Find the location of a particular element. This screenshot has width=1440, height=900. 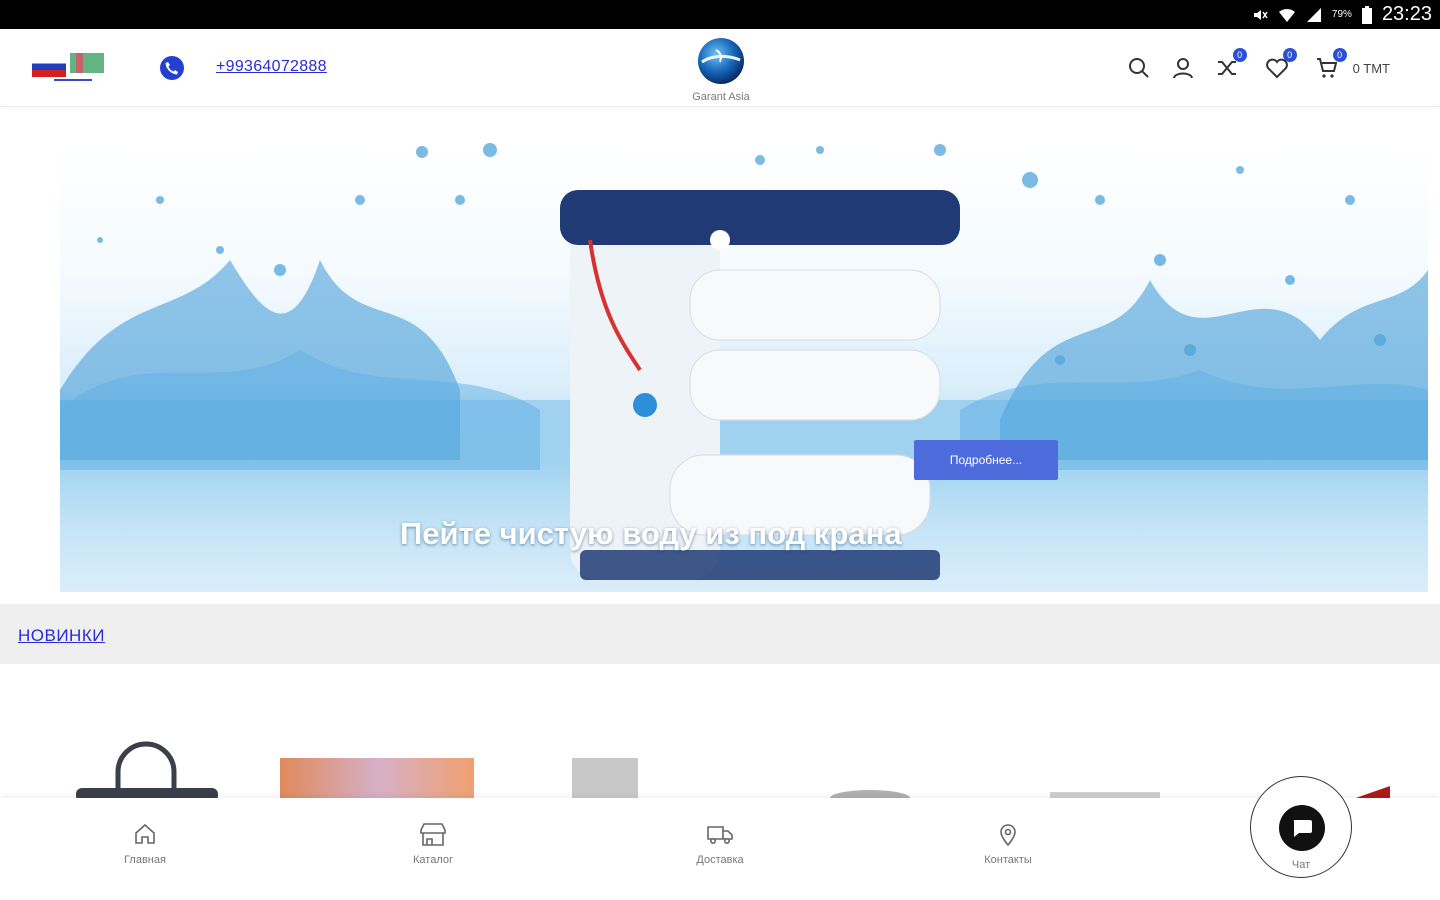

status-bar: 79% 23:23 is located at coordinates (720, 14).